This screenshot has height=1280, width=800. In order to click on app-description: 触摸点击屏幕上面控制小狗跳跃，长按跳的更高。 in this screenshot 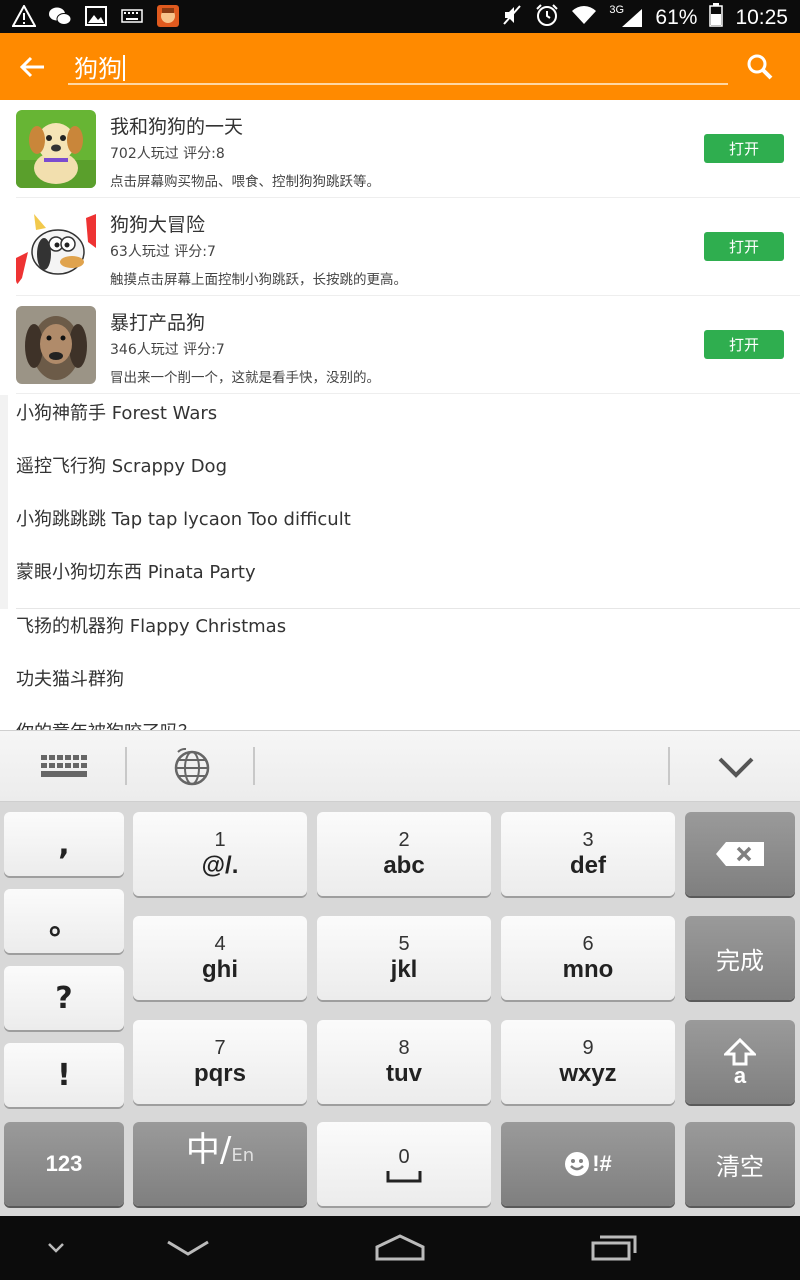, I will do `click(258, 280)`.